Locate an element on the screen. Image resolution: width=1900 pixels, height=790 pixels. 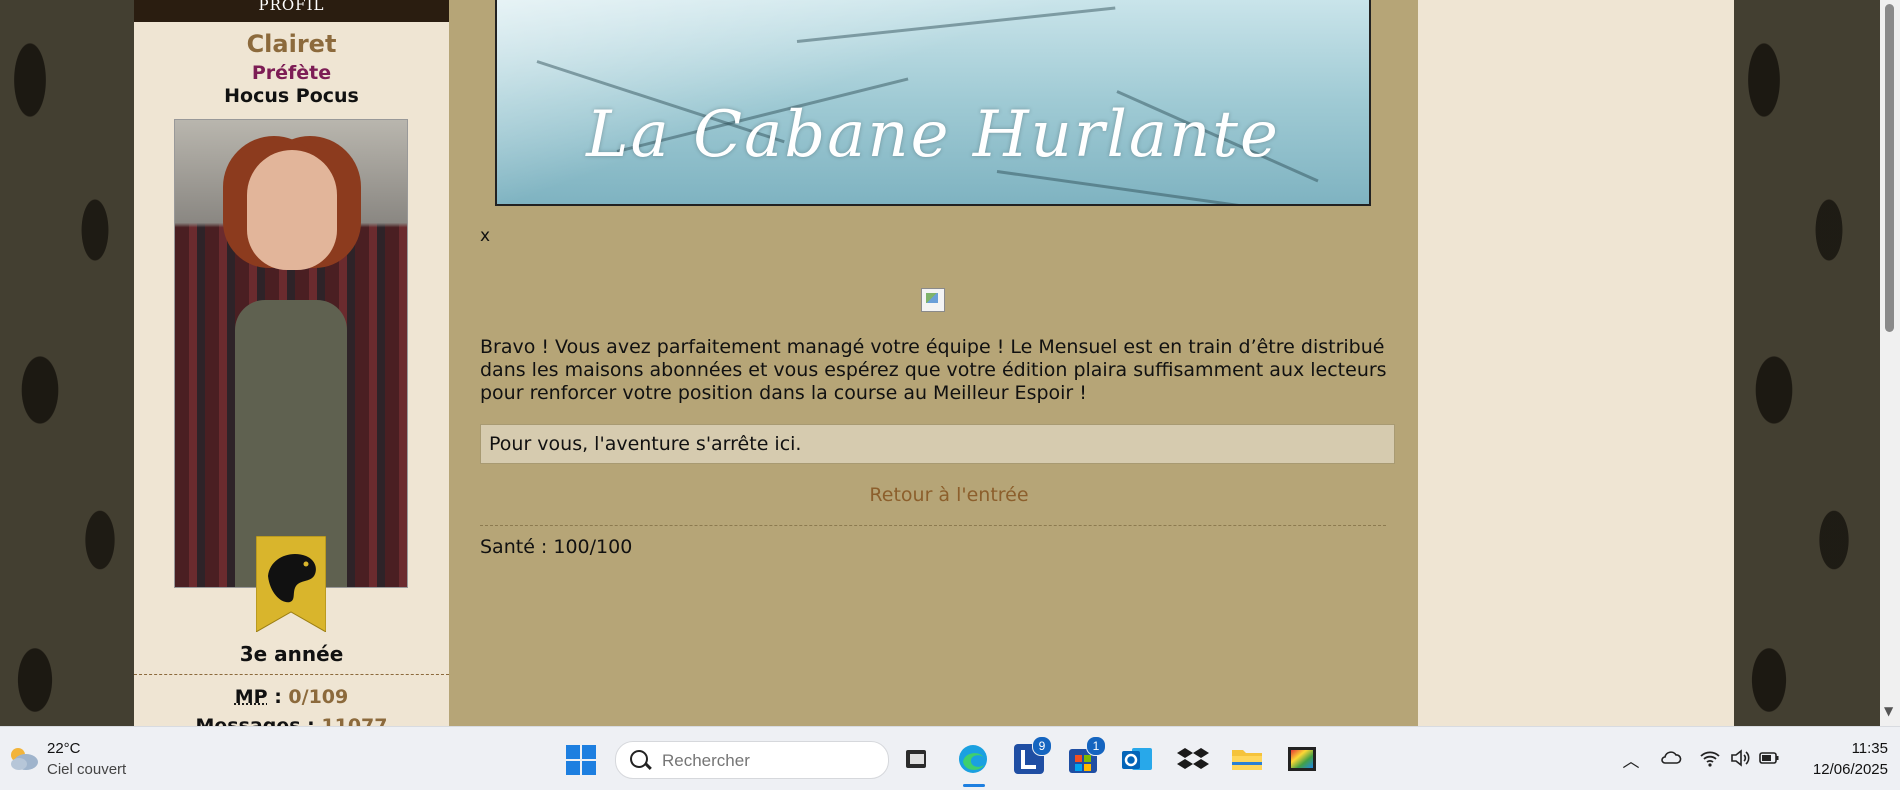
clock-time: 11:35 is located at coordinates (1848, 748).